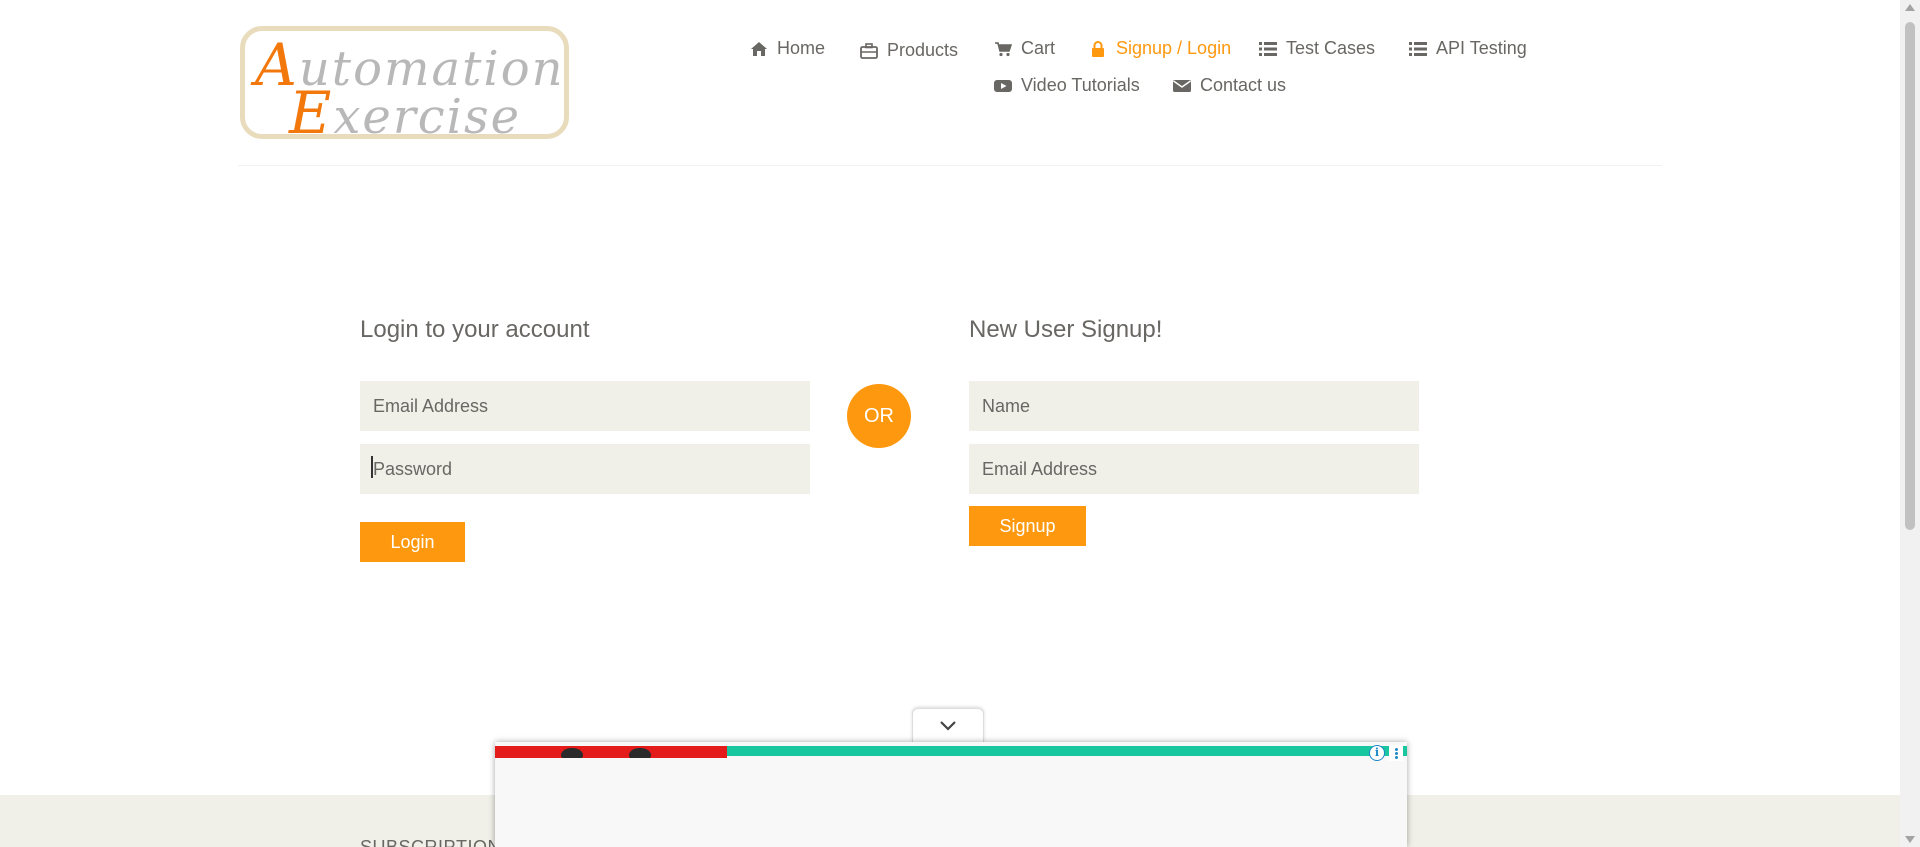  I want to click on ad-collapse-tab, so click(948, 725).